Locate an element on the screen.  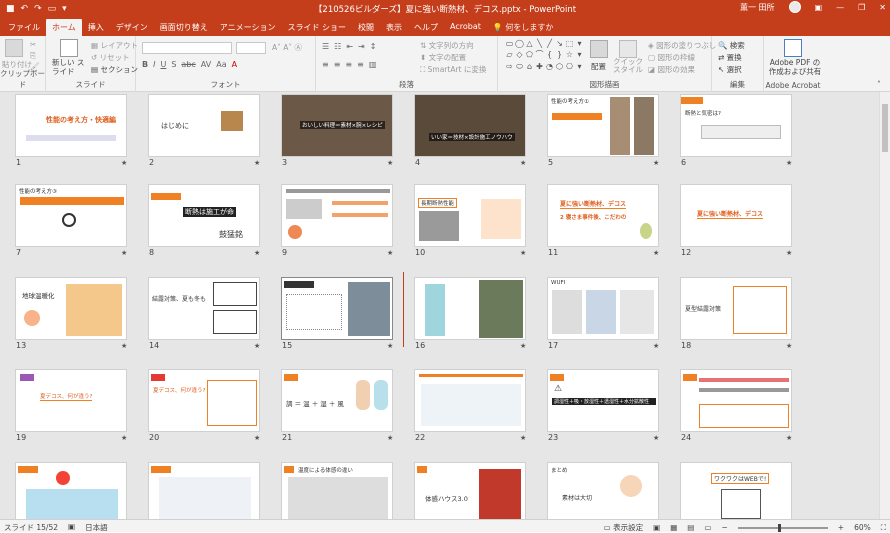
zoom-in-icon: + is located at coordinates (841, 527).